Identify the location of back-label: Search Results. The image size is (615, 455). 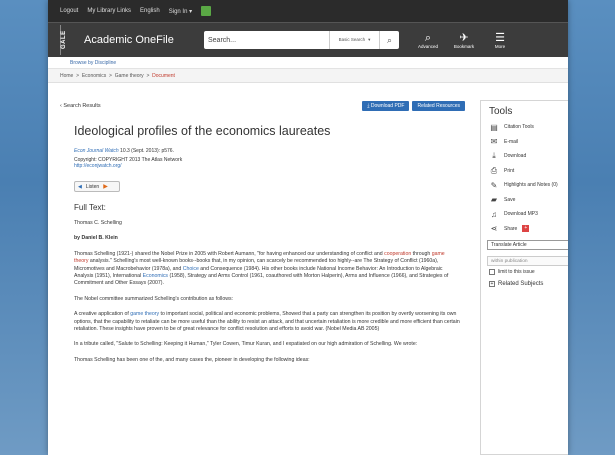
(82, 106).